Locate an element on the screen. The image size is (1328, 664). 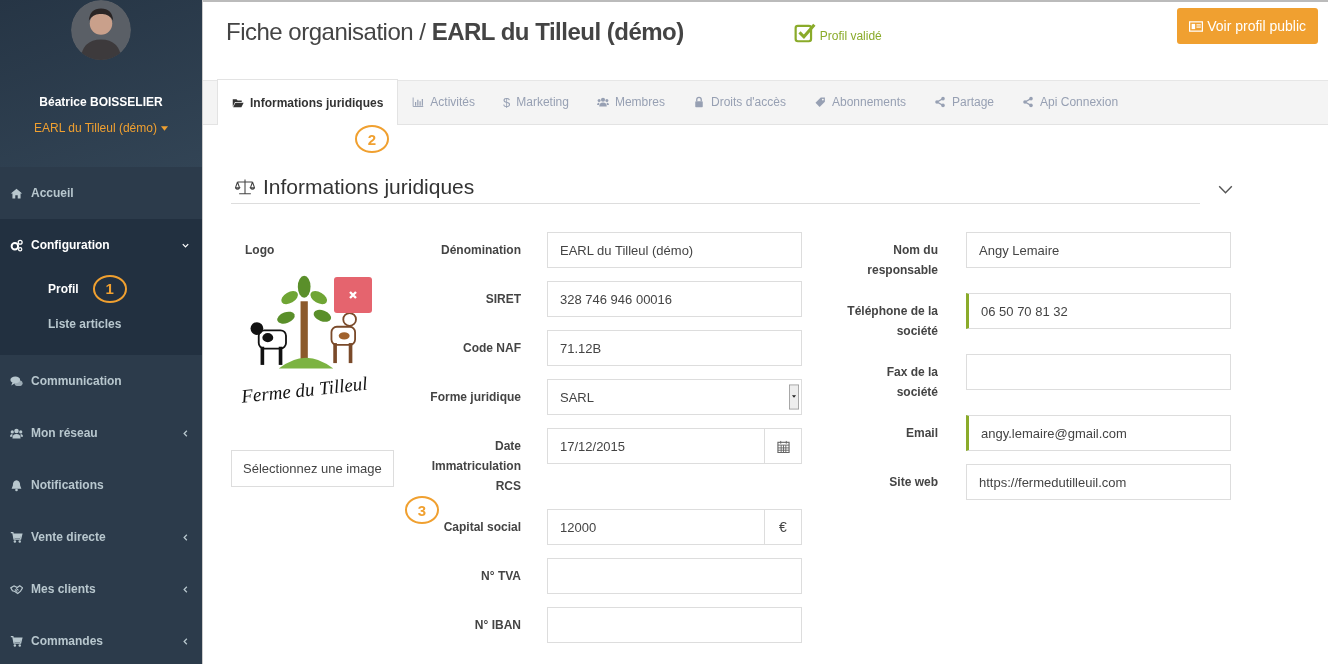
sidebar-item: Mon réseau is located at coordinates (101, 433).